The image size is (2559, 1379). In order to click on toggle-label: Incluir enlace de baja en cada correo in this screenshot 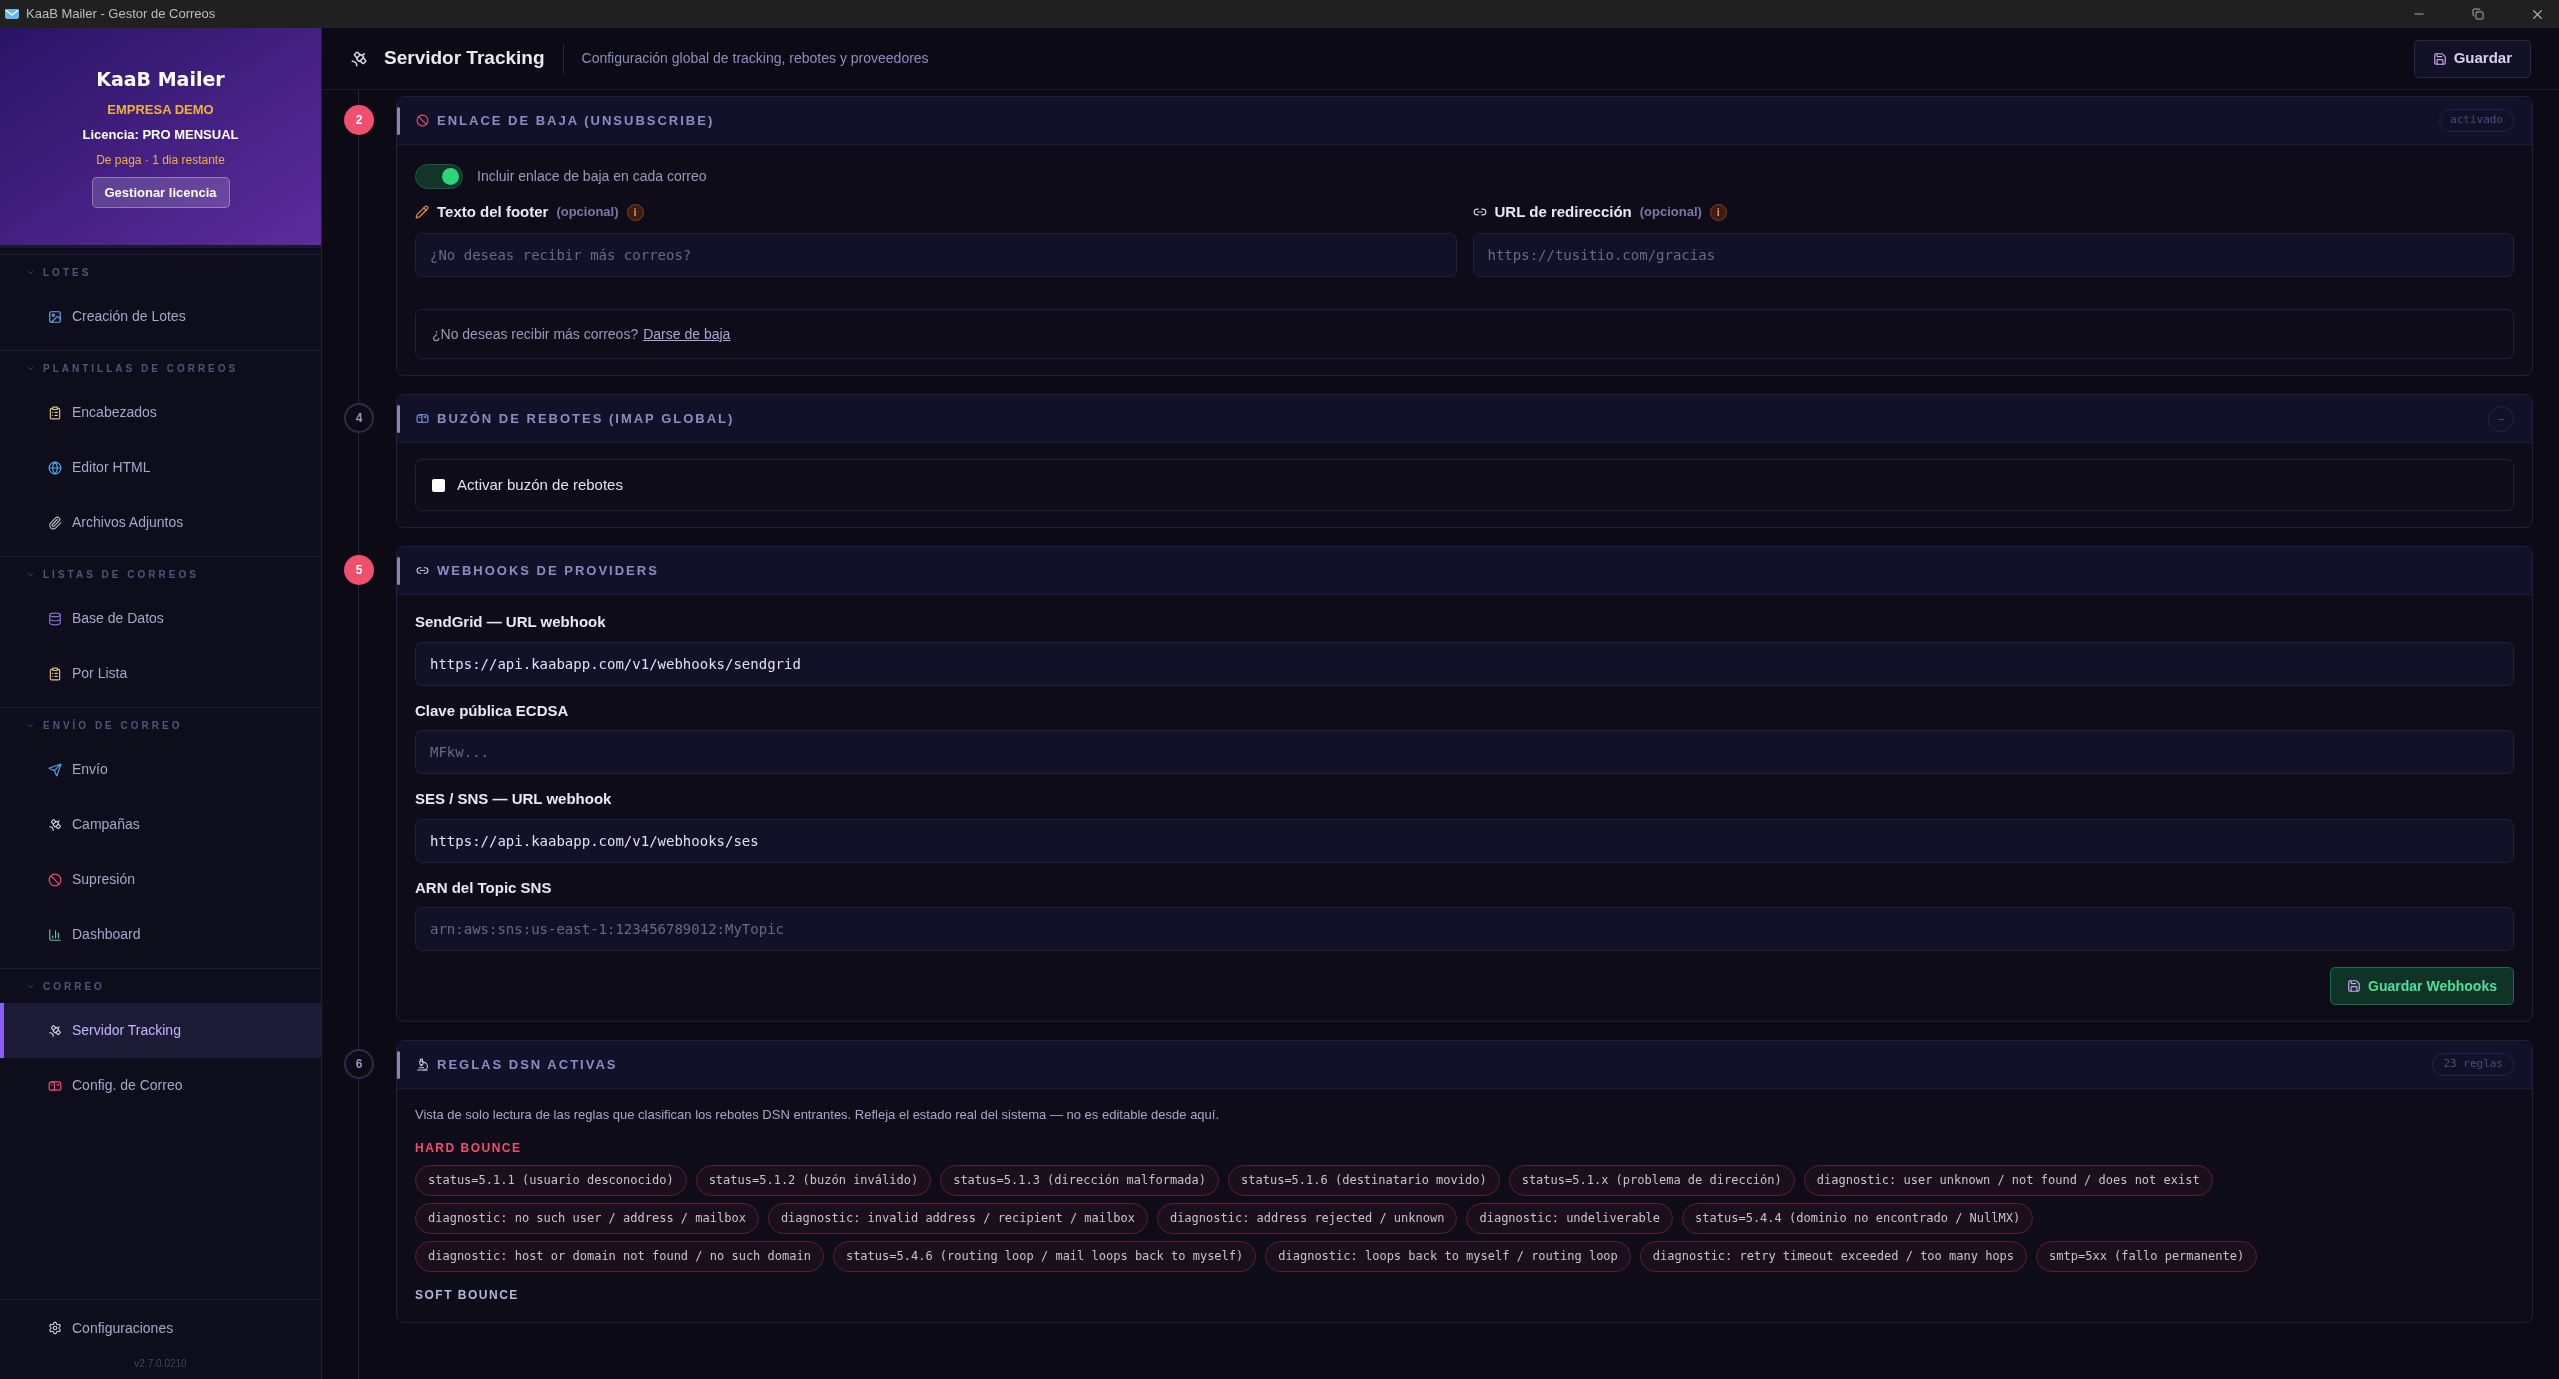, I will do `click(592, 176)`.